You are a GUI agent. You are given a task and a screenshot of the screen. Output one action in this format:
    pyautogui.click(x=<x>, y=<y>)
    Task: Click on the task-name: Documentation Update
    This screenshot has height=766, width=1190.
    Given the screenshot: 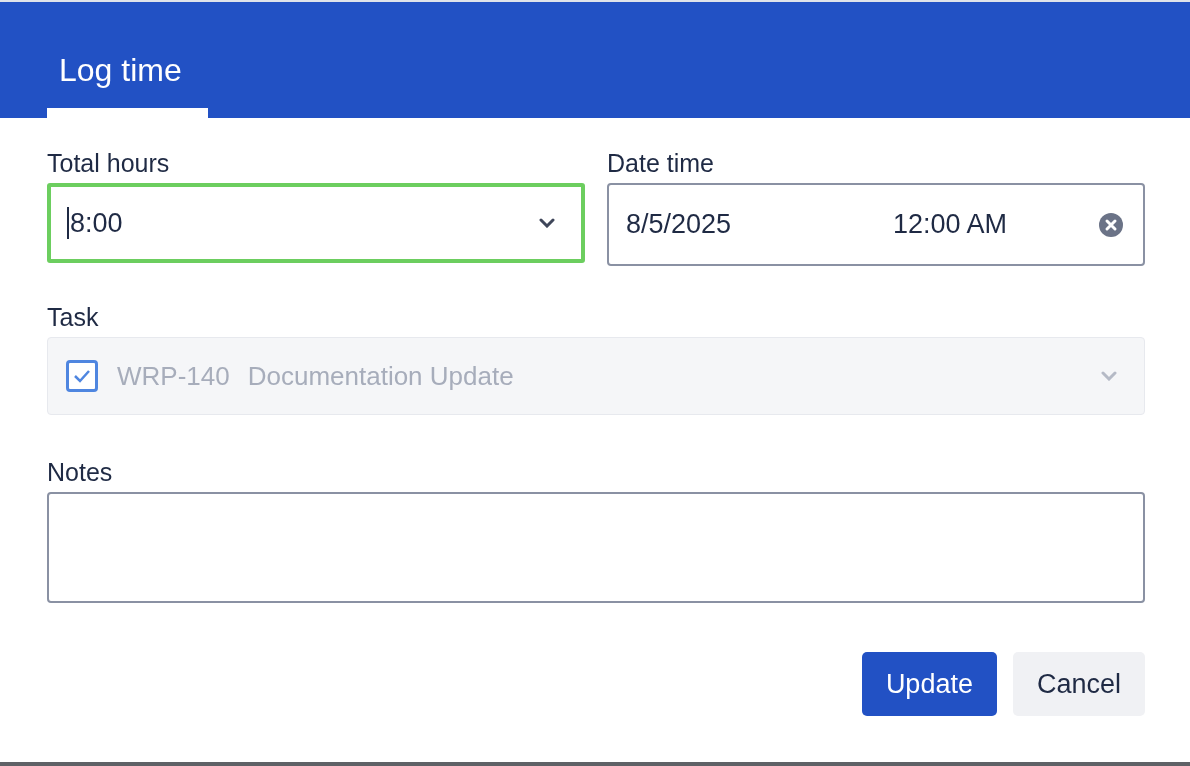 What is the action you would take?
    pyautogui.click(x=381, y=376)
    